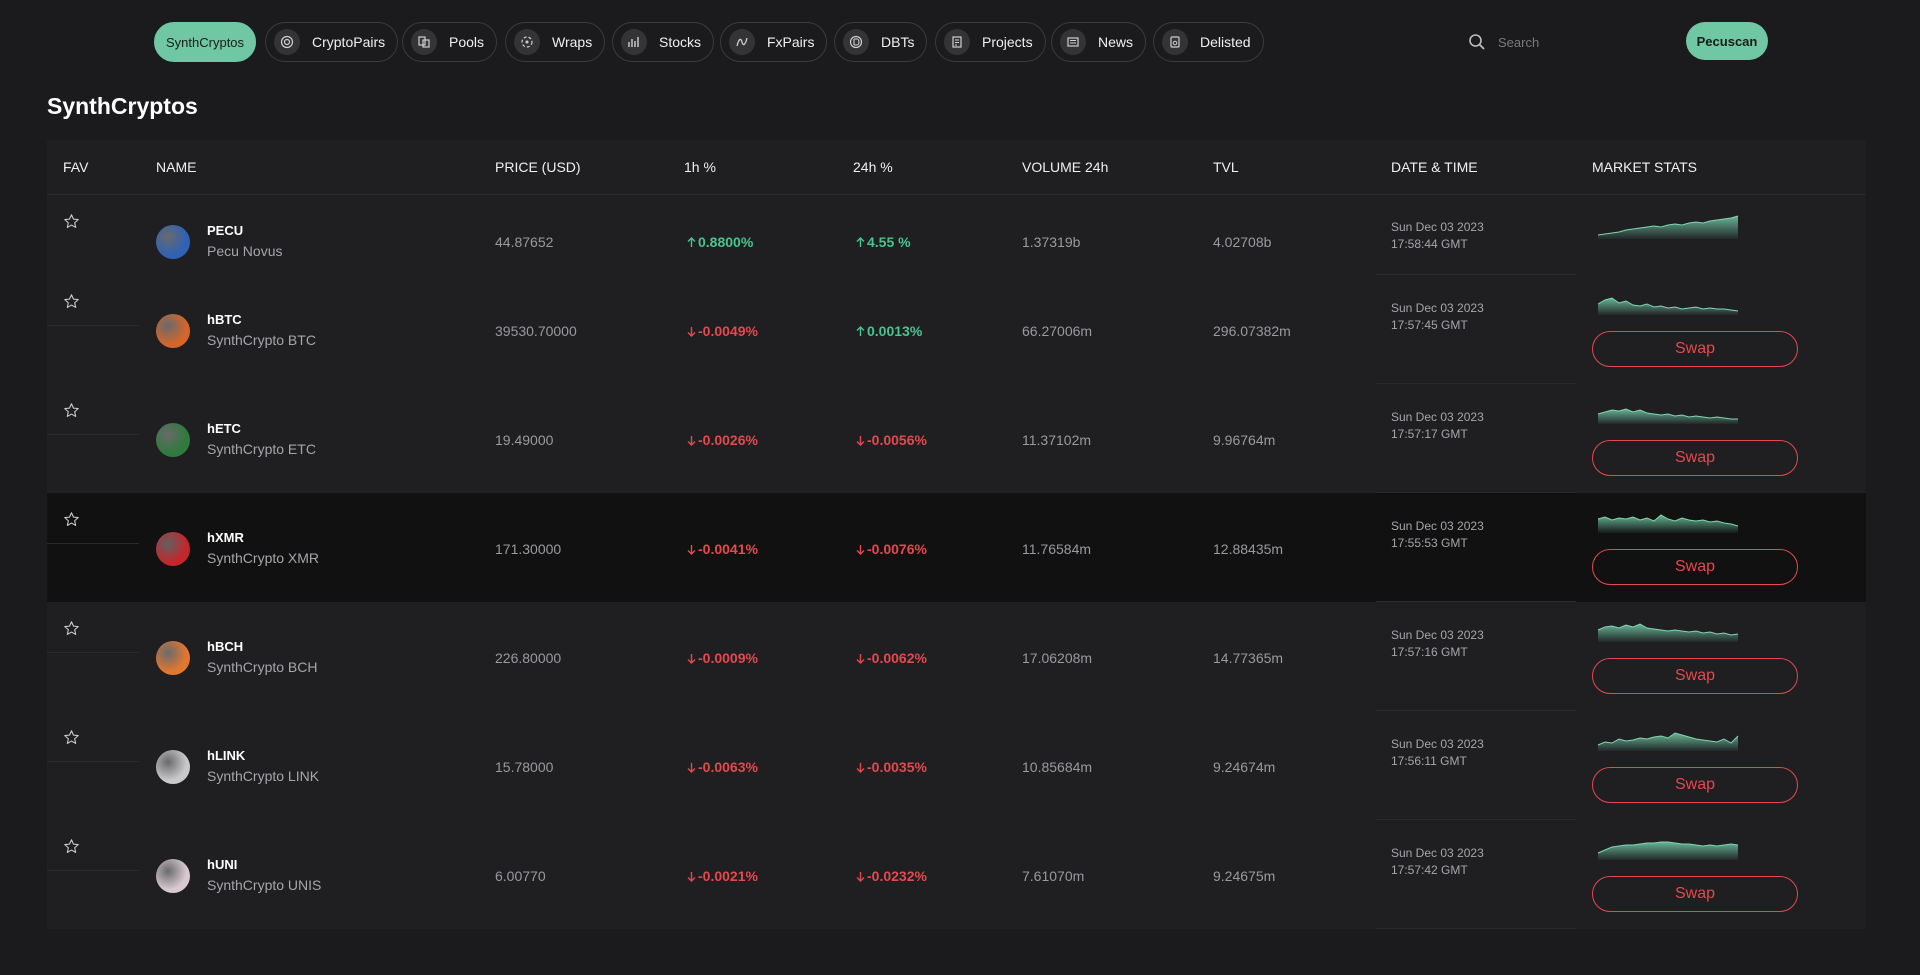  I want to click on coin-symbol: hXMR, so click(225, 537).